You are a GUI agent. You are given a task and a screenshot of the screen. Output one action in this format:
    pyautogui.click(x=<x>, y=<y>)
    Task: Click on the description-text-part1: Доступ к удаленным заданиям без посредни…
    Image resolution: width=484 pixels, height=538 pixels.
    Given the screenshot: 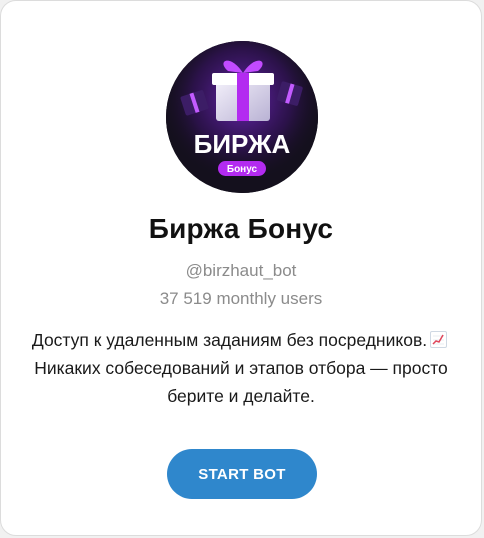 What is the action you would take?
    pyautogui.click(x=229, y=340)
    